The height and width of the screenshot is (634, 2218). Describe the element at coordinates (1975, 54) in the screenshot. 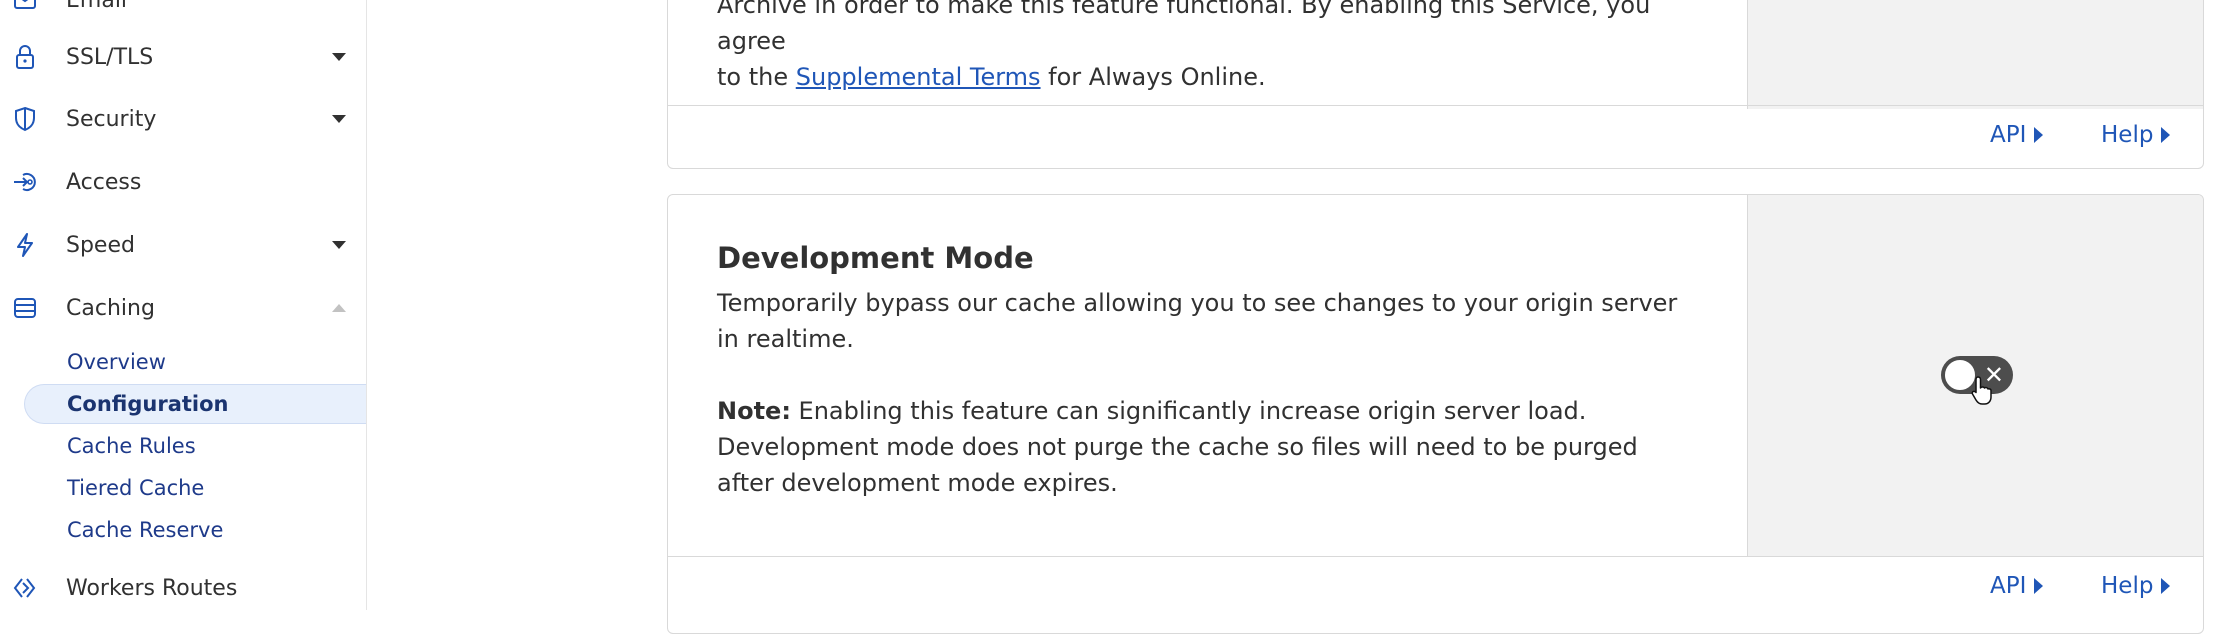

I see `always-online-side-panel` at that location.